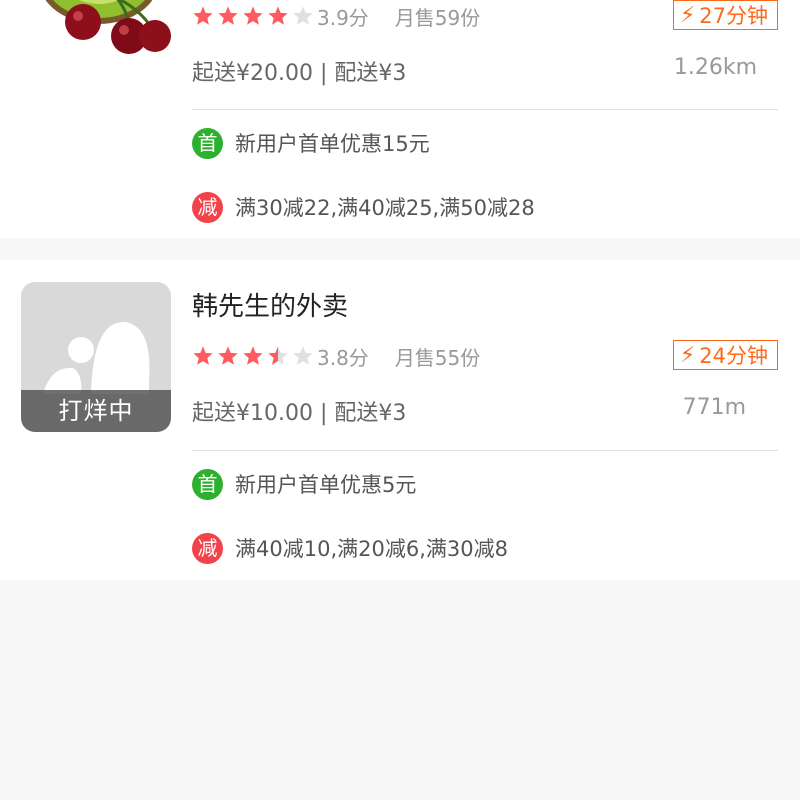 The height and width of the screenshot is (800, 800). I want to click on shop-thumbnail: 打烊中, so click(96, 357).